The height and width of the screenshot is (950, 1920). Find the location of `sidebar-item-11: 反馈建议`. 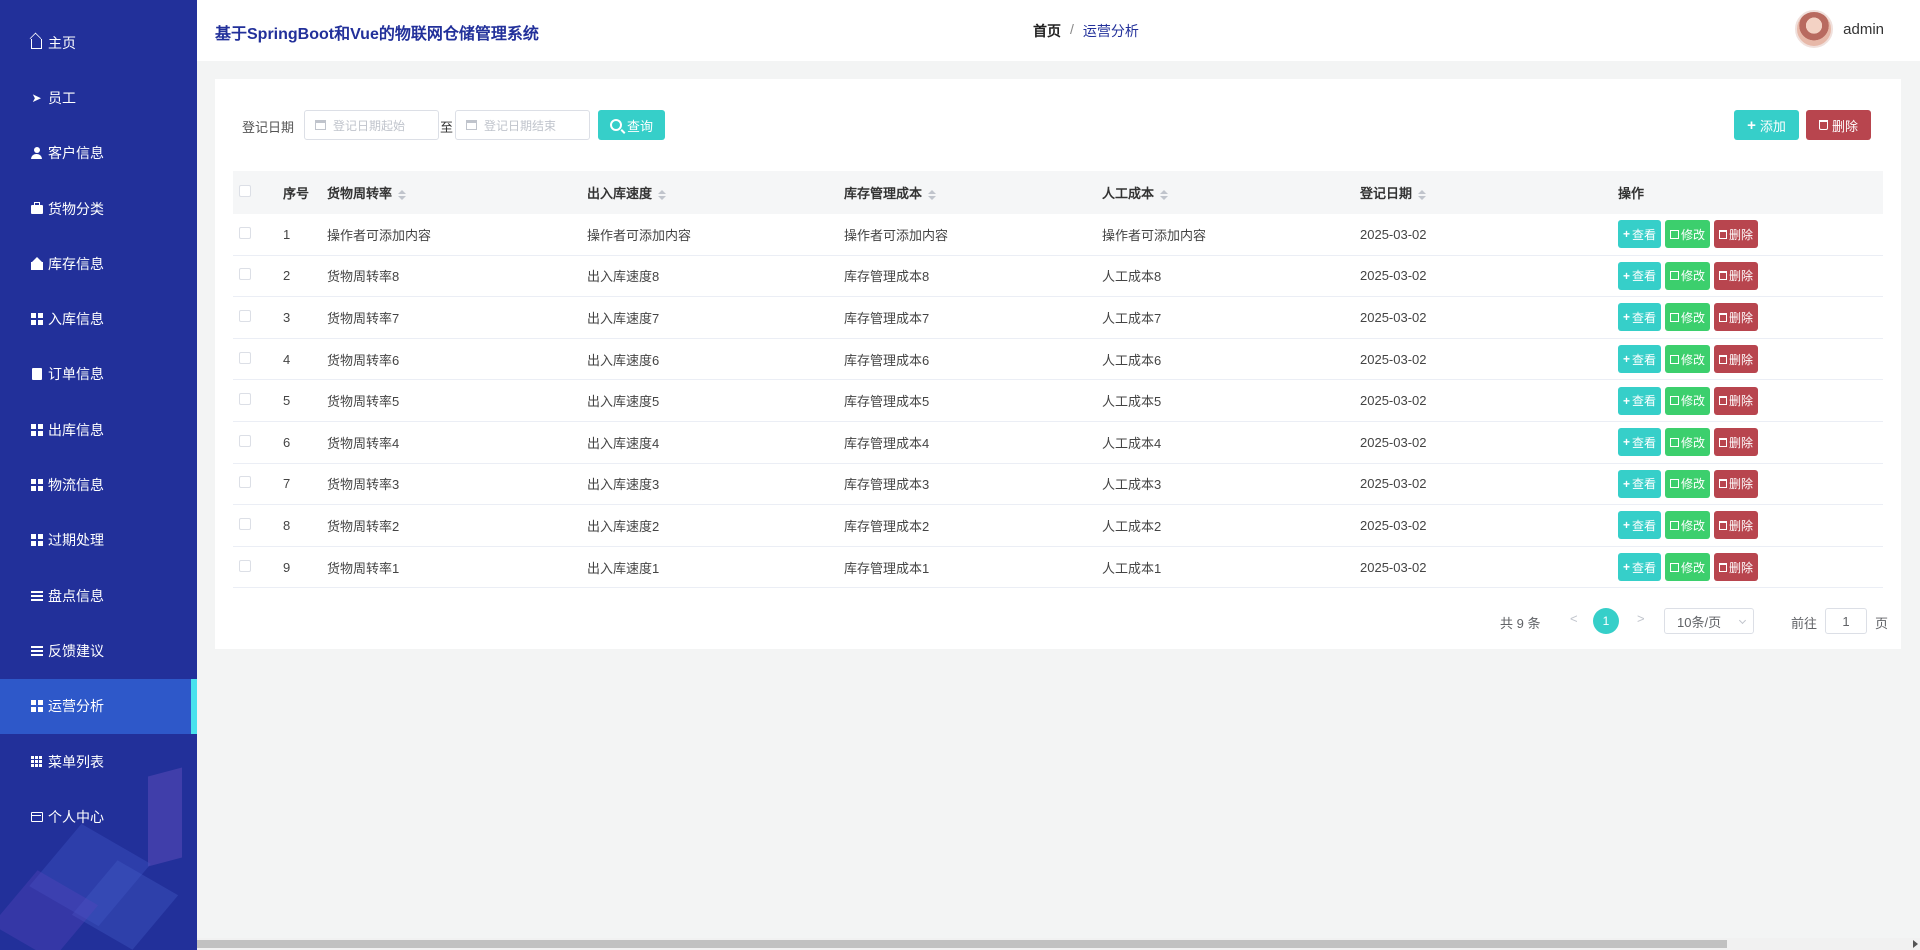

sidebar-item-11: 反馈建议 is located at coordinates (98, 650).